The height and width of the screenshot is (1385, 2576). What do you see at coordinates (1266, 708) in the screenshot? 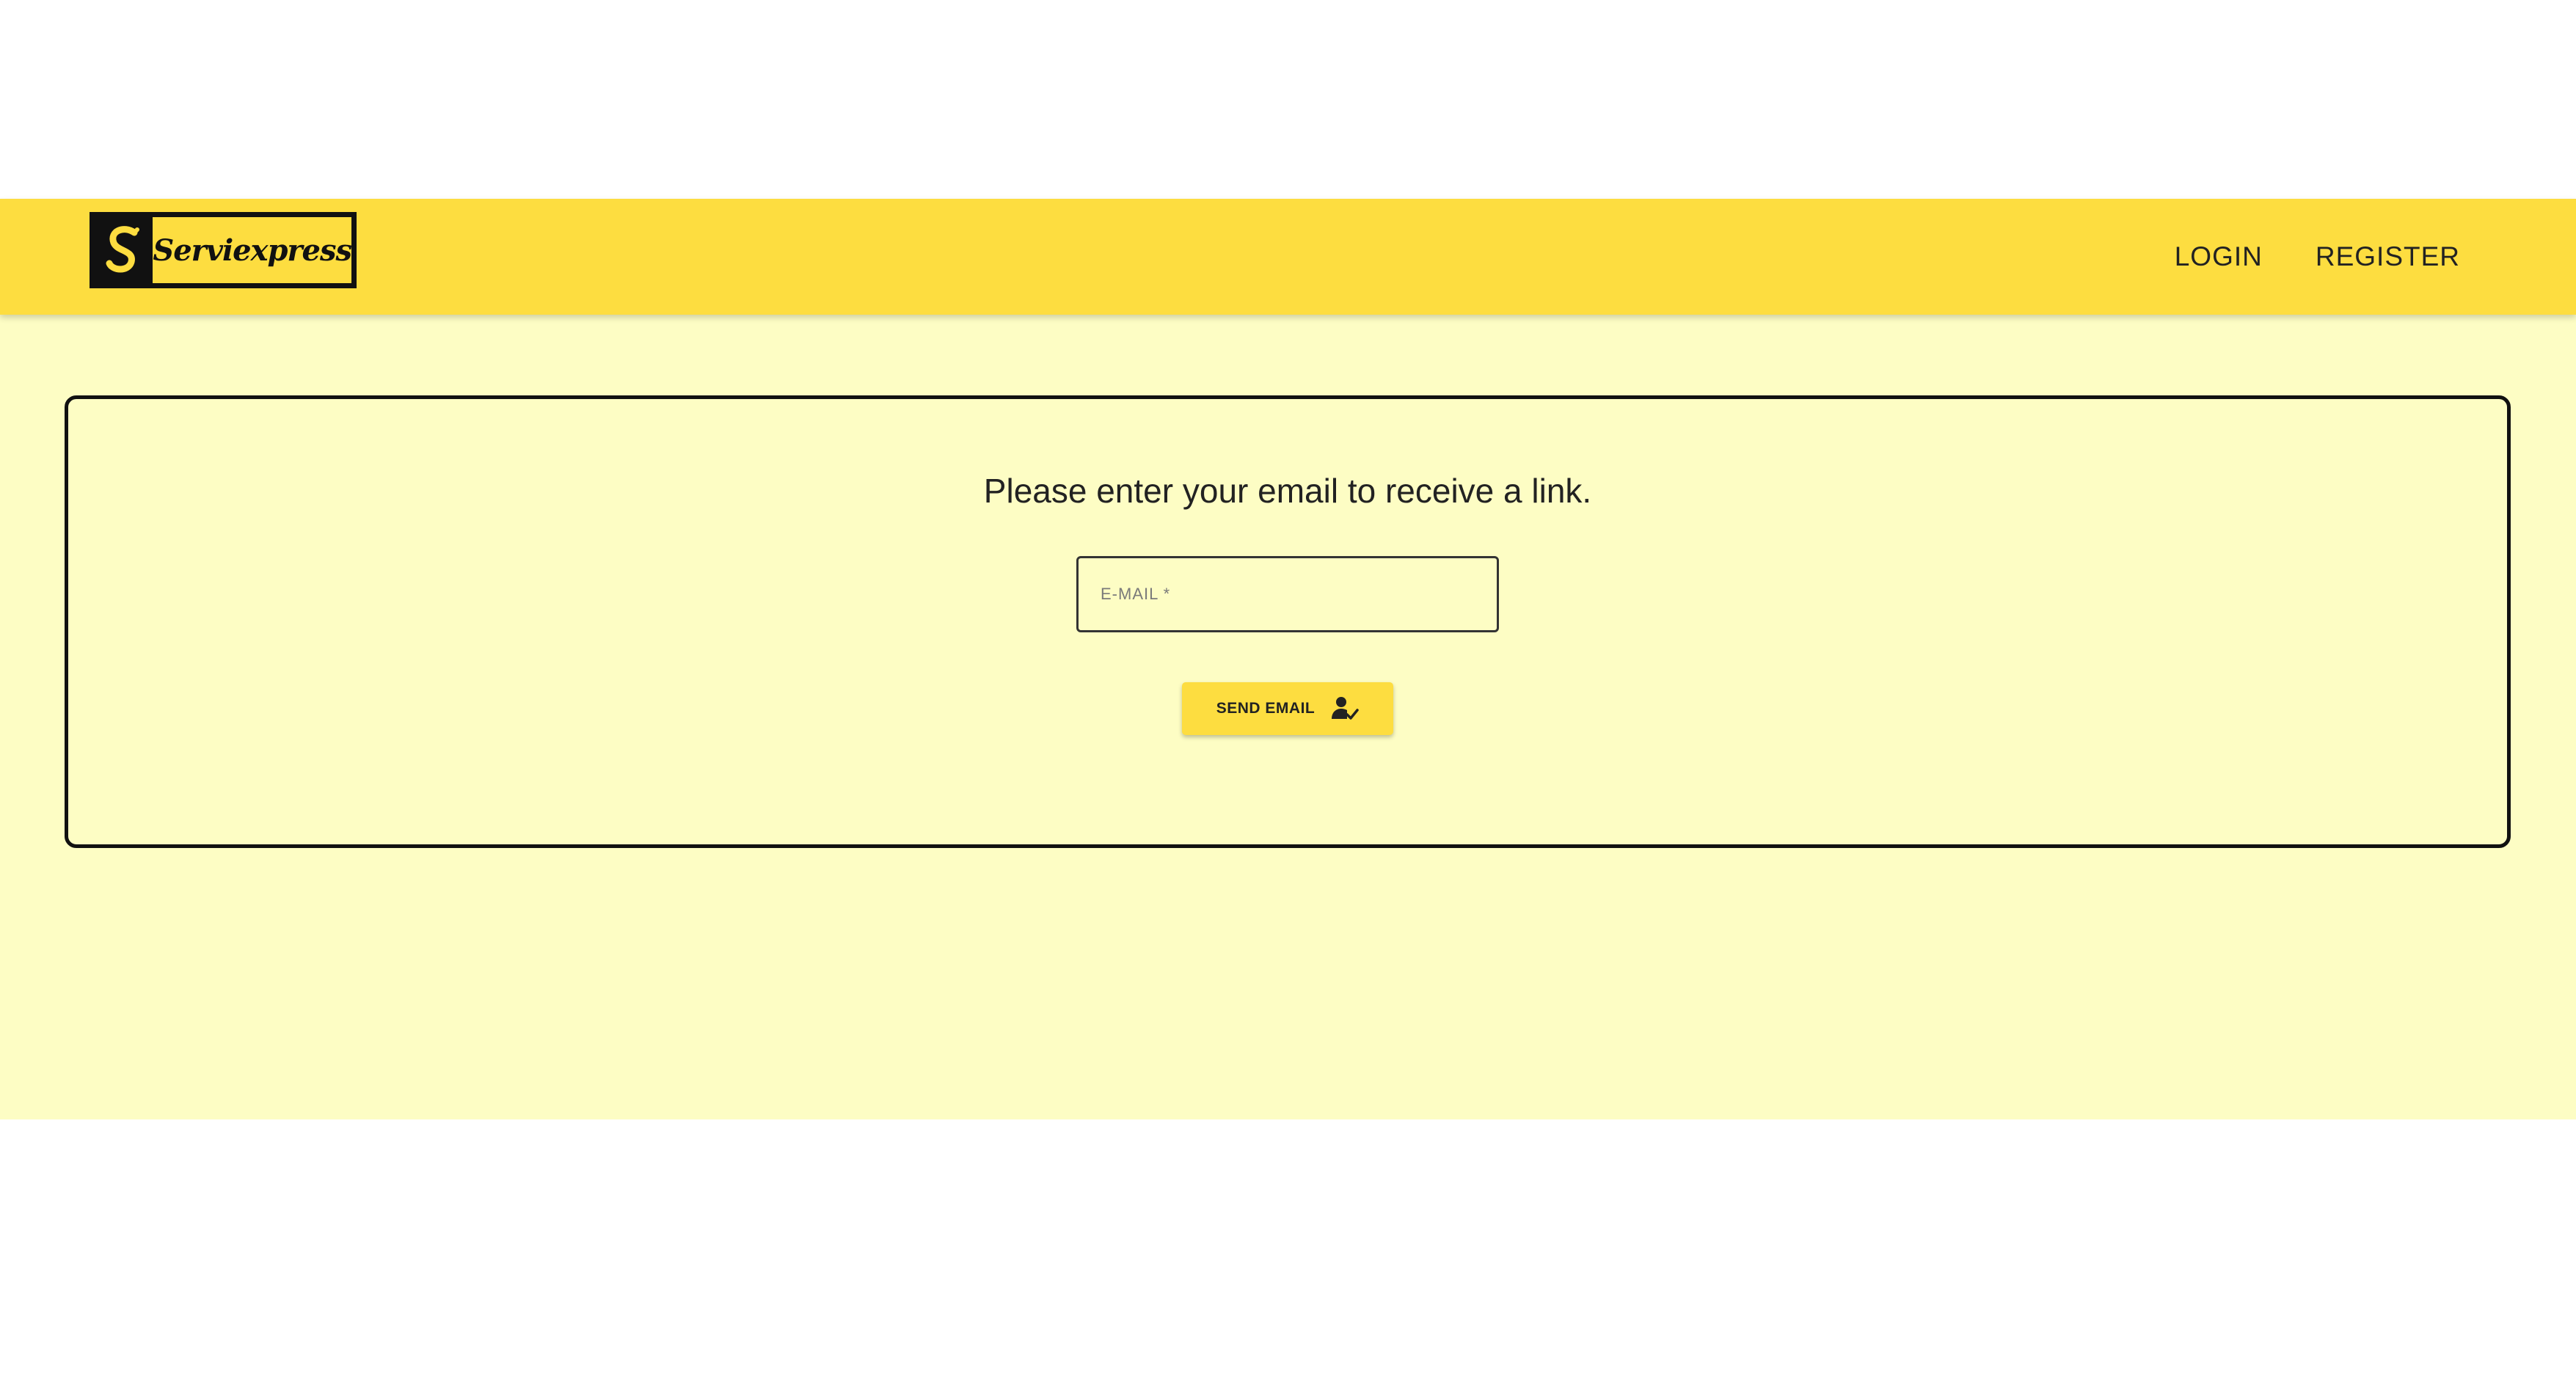
I see `send-email-label: SEND EMAIL` at bounding box center [1266, 708].